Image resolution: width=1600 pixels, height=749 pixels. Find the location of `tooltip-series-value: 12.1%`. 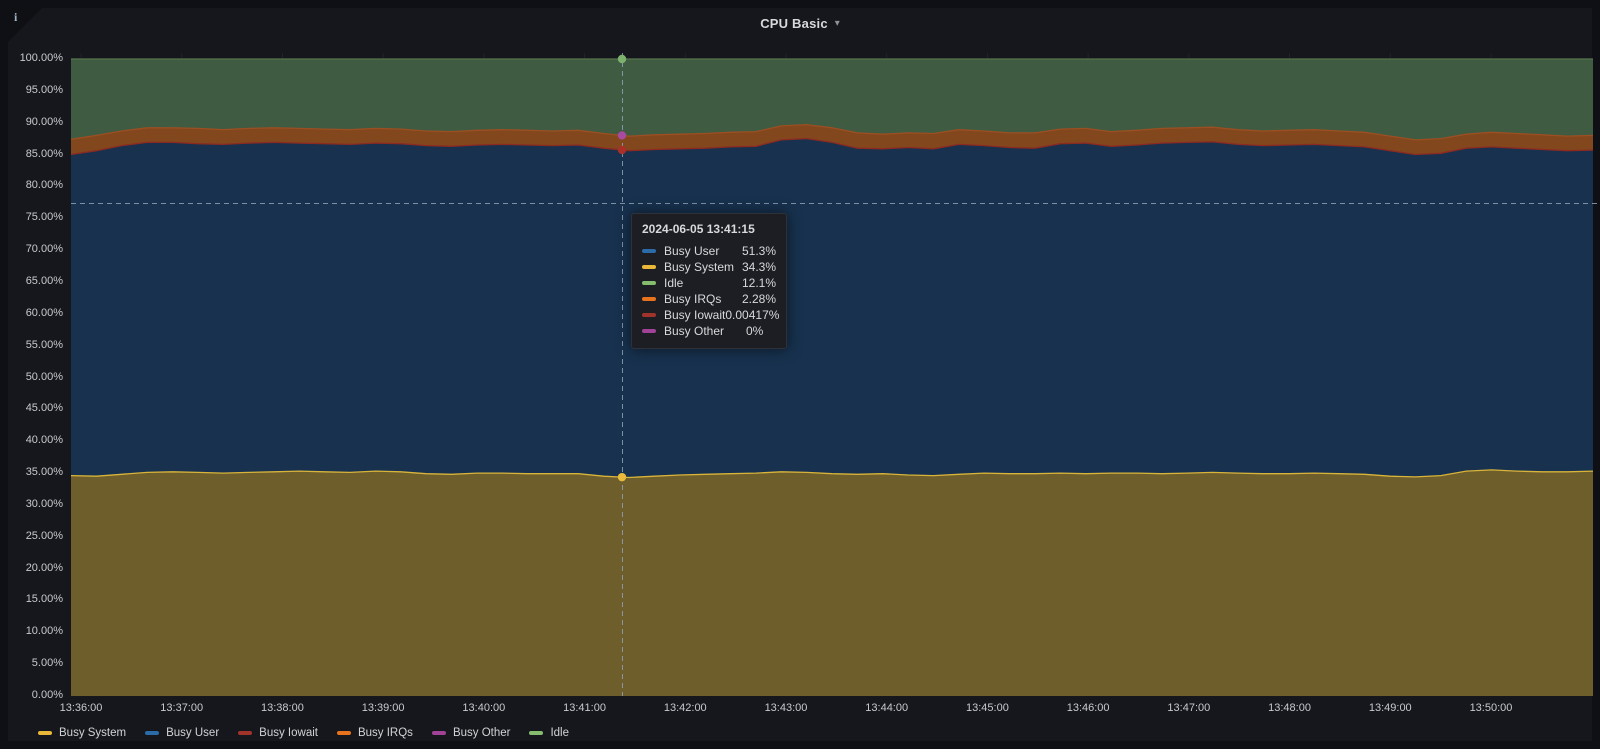

tooltip-series-value: 12.1% is located at coordinates (758, 283).